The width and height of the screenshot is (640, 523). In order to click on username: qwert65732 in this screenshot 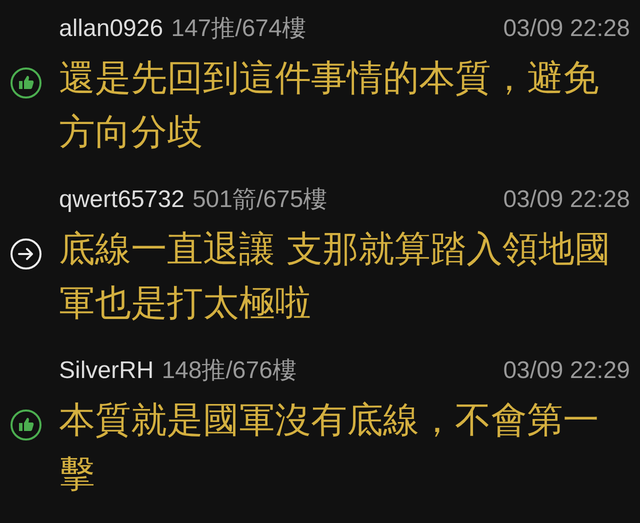, I will do `click(121, 200)`.